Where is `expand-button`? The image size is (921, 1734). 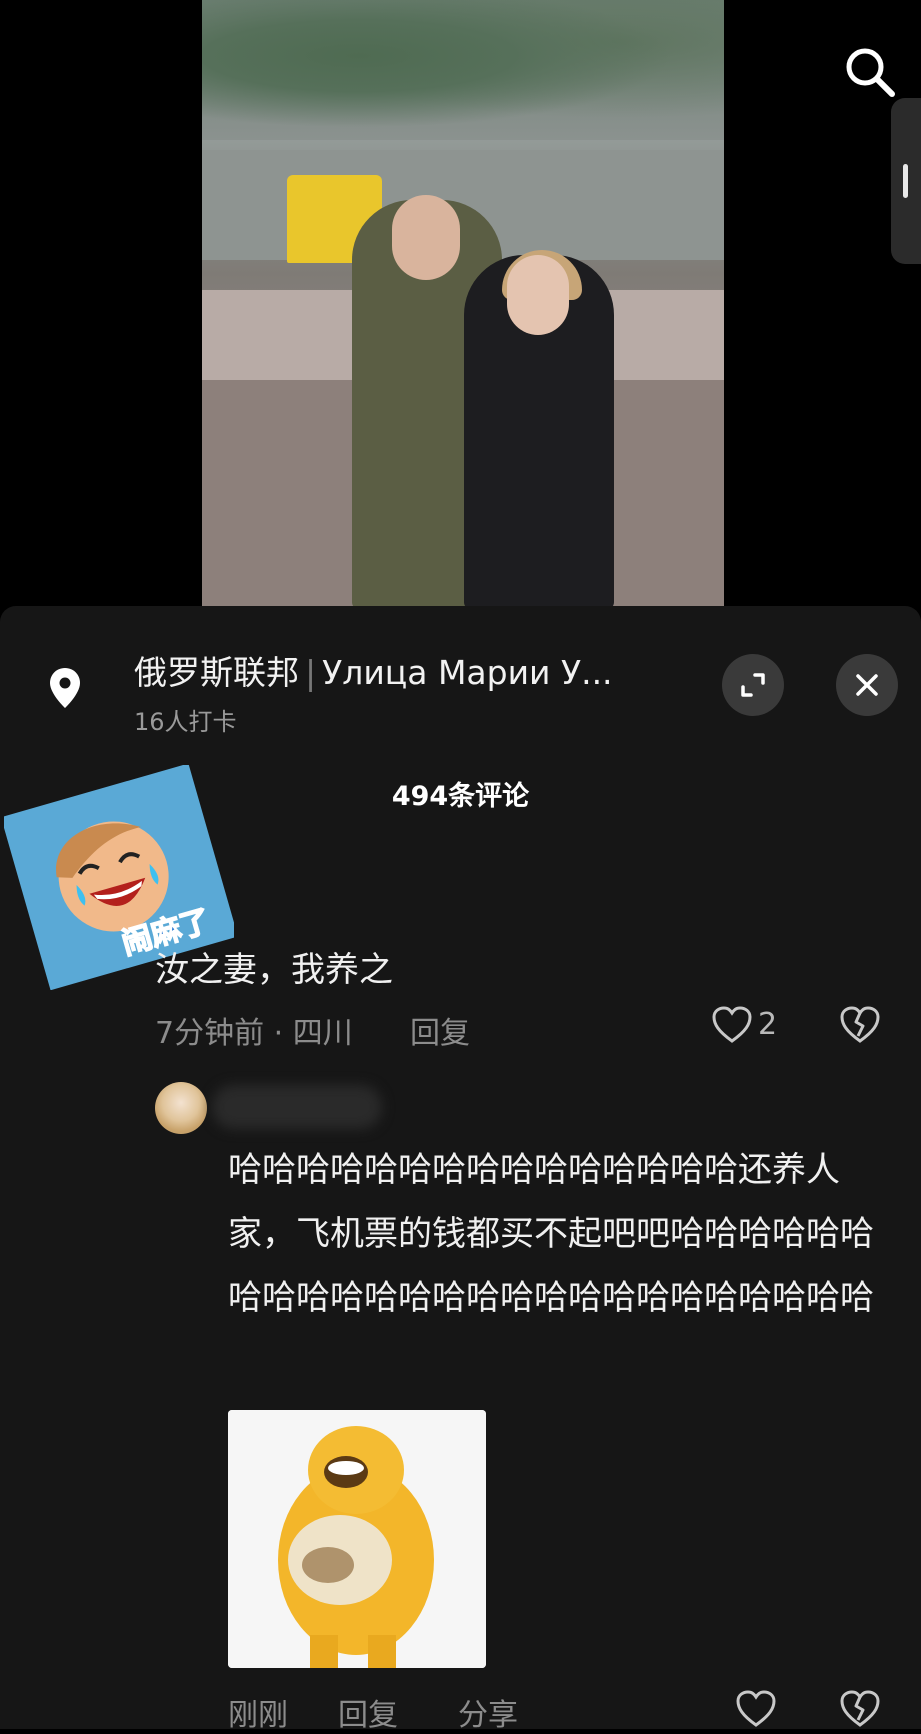
expand-button is located at coordinates (753, 685).